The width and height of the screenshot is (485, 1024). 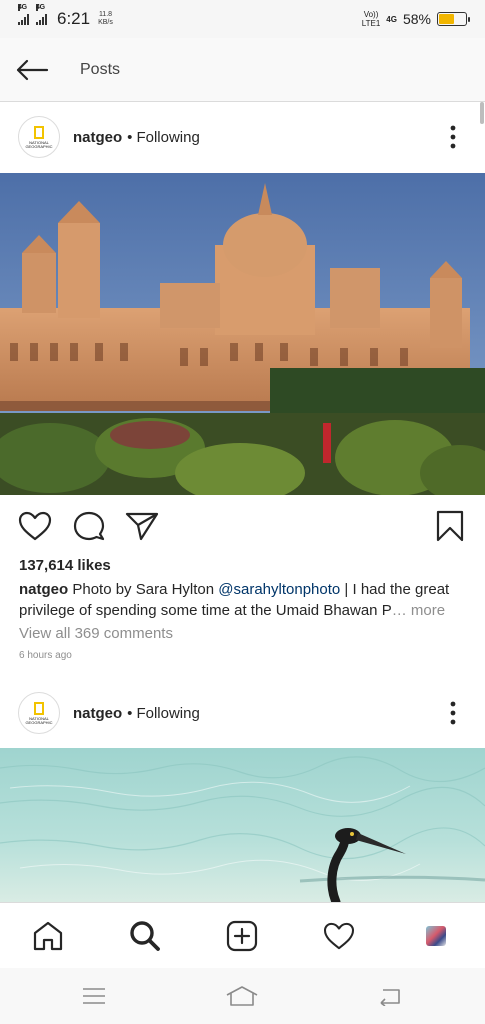 What do you see at coordinates (371, 23) in the screenshot?
I see `volte-bottom: LTE1` at bounding box center [371, 23].